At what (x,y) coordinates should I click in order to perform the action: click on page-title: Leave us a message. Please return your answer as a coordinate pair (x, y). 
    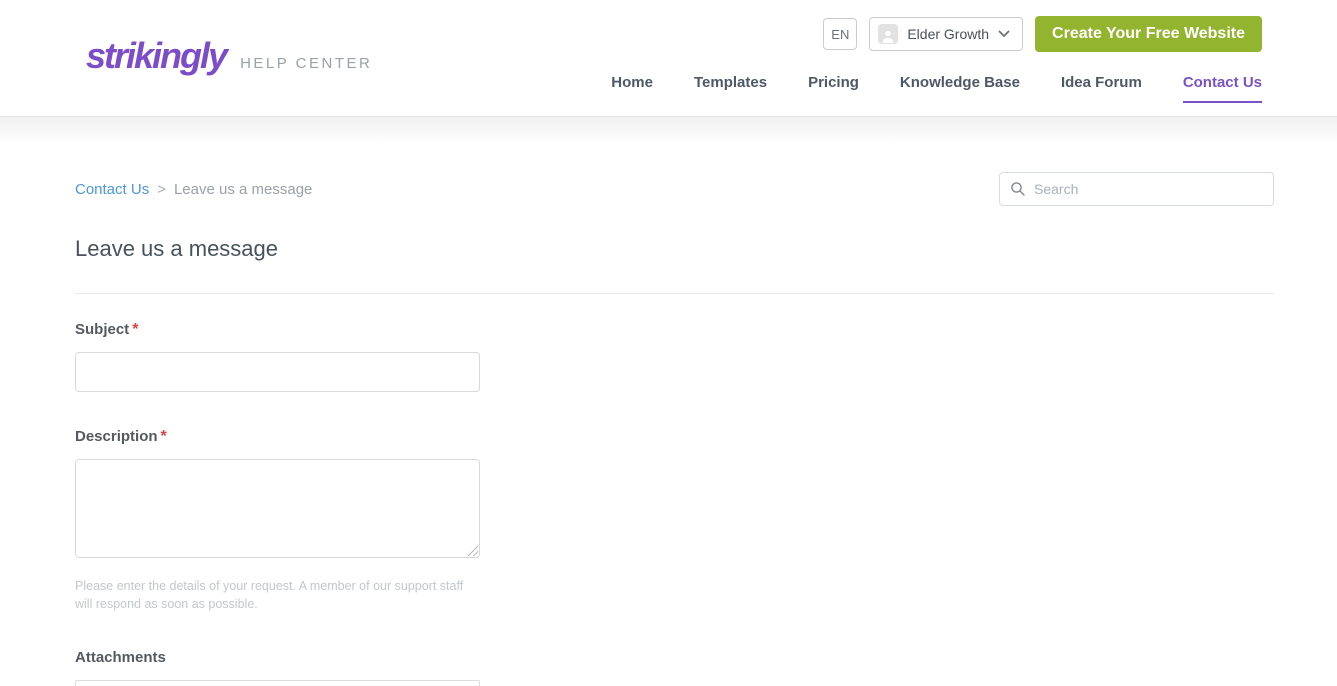
    Looking at the image, I should click on (177, 248).